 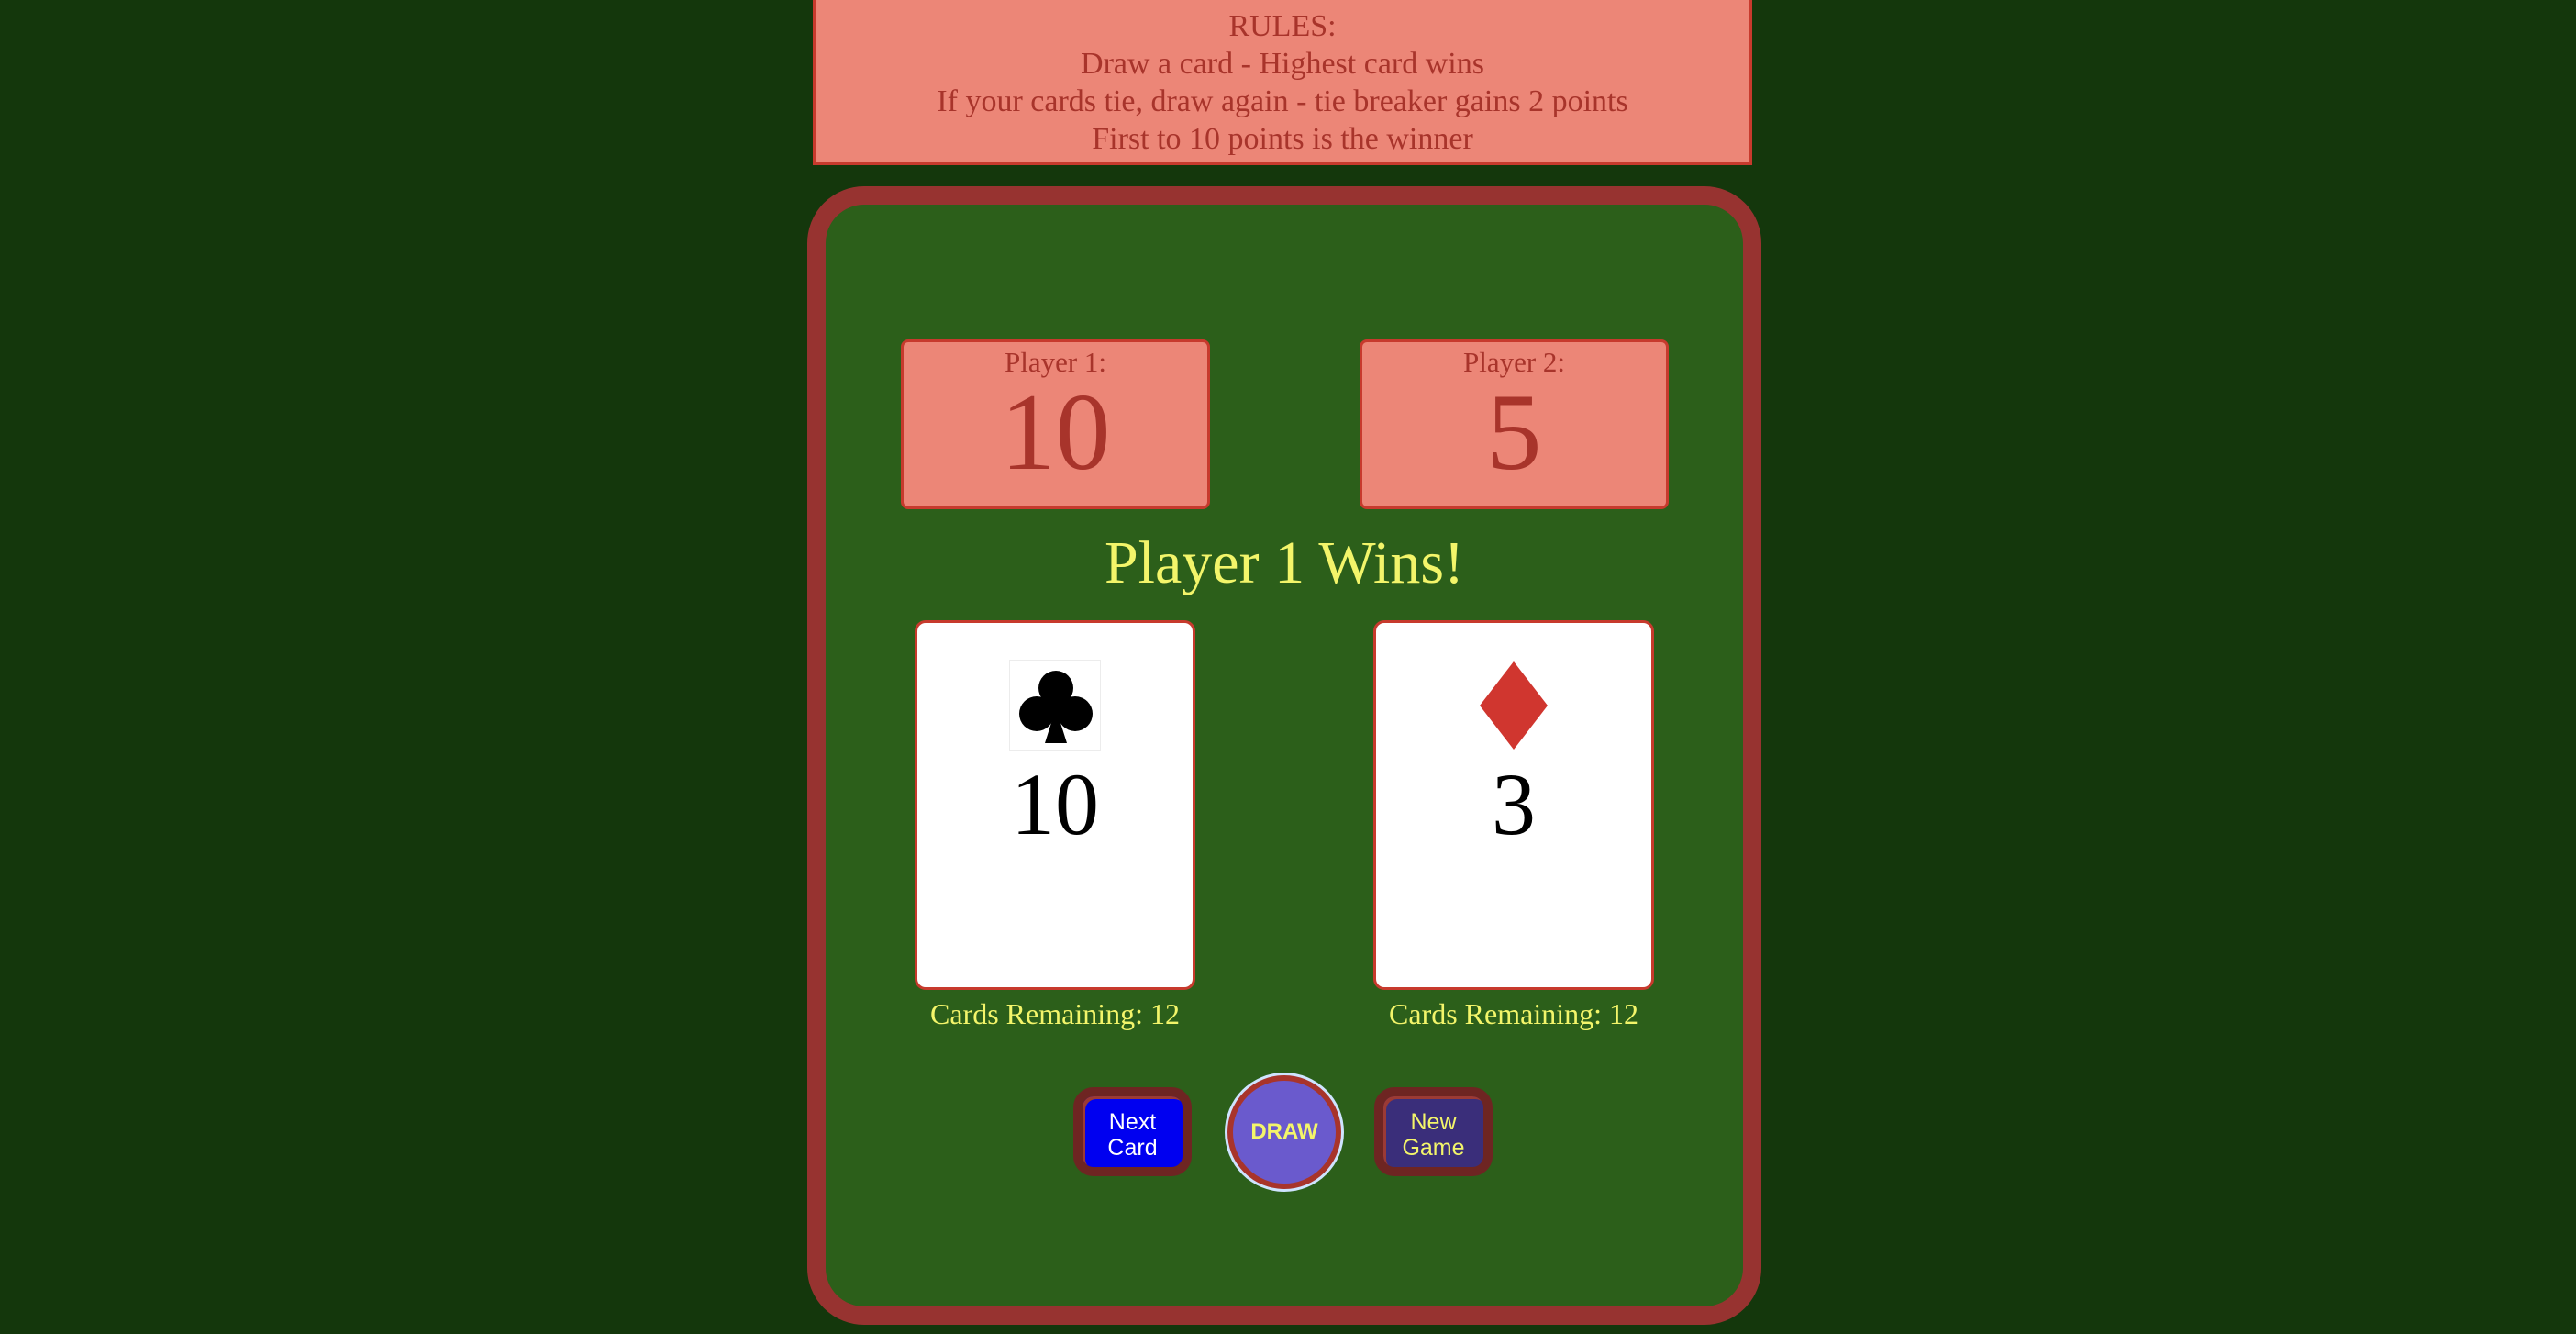 What do you see at coordinates (1282, 64) in the screenshot?
I see `rules-line-1: Draw a card - Highest card wins` at bounding box center [1282, 64].